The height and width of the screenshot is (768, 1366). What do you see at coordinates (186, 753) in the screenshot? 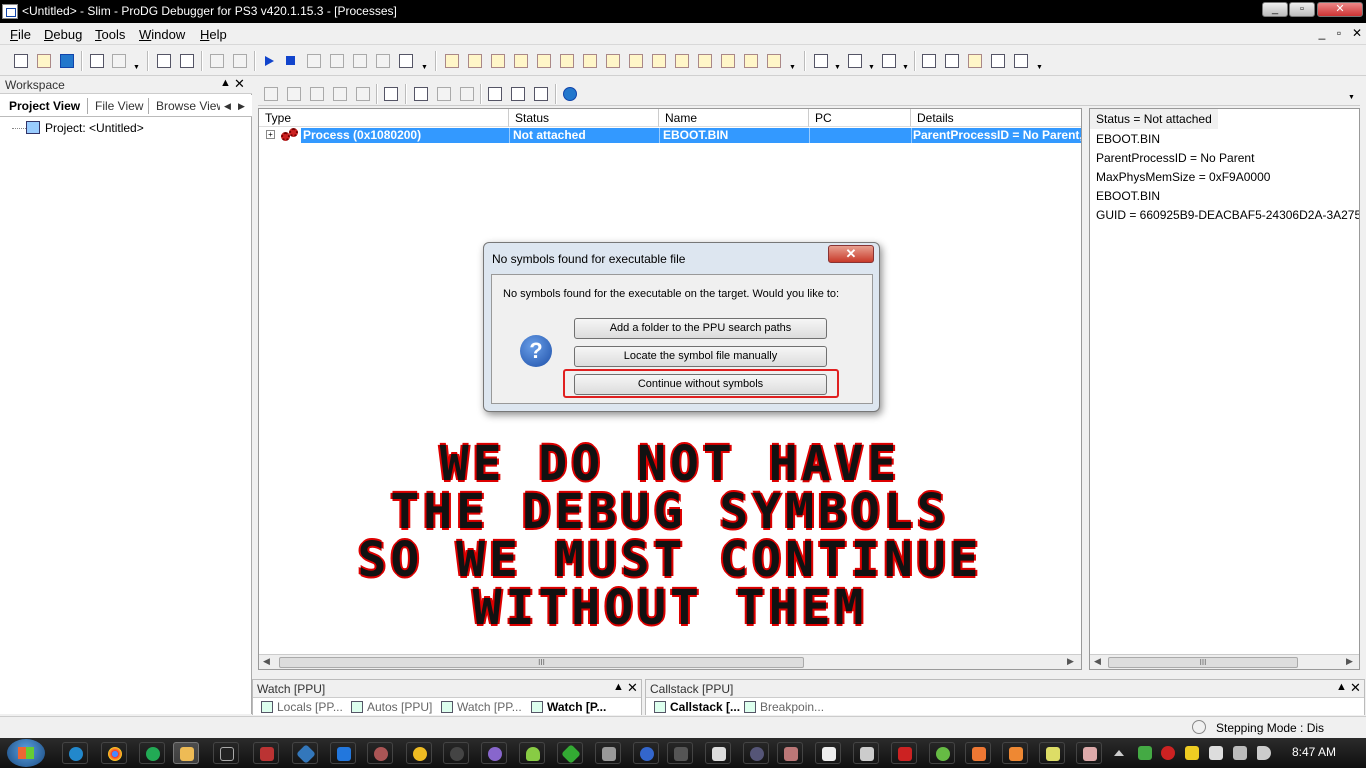
I see `taskbar-explorer-icon` at bounding box center [186, 753].